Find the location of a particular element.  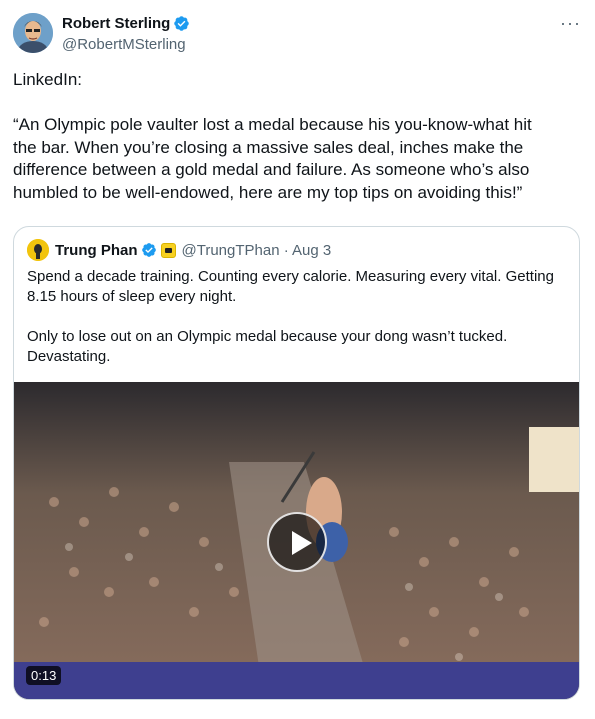

quoted-line: Devastating. is located at coordinates (69, 356).